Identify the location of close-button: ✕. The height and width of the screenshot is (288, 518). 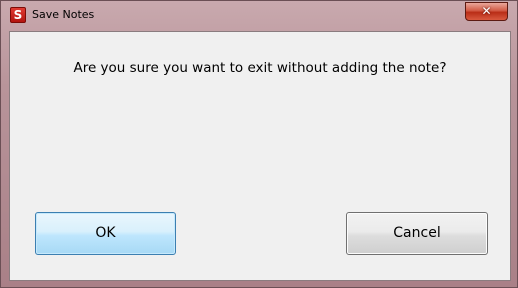
(486, 11).